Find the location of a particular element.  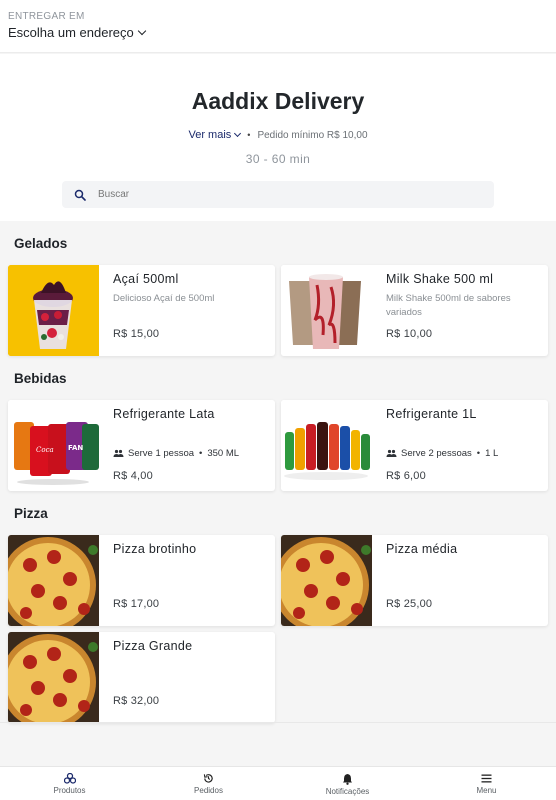

section-title-gelados: Gelados is located at coordinates (41, 243).